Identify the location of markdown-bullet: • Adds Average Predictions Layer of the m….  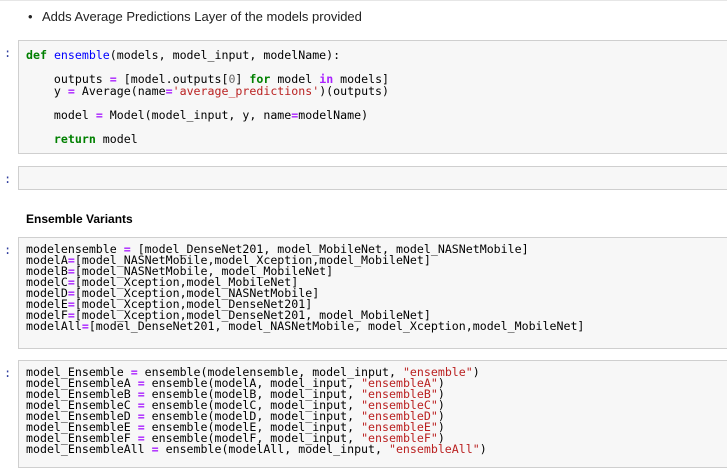
(195, 16).